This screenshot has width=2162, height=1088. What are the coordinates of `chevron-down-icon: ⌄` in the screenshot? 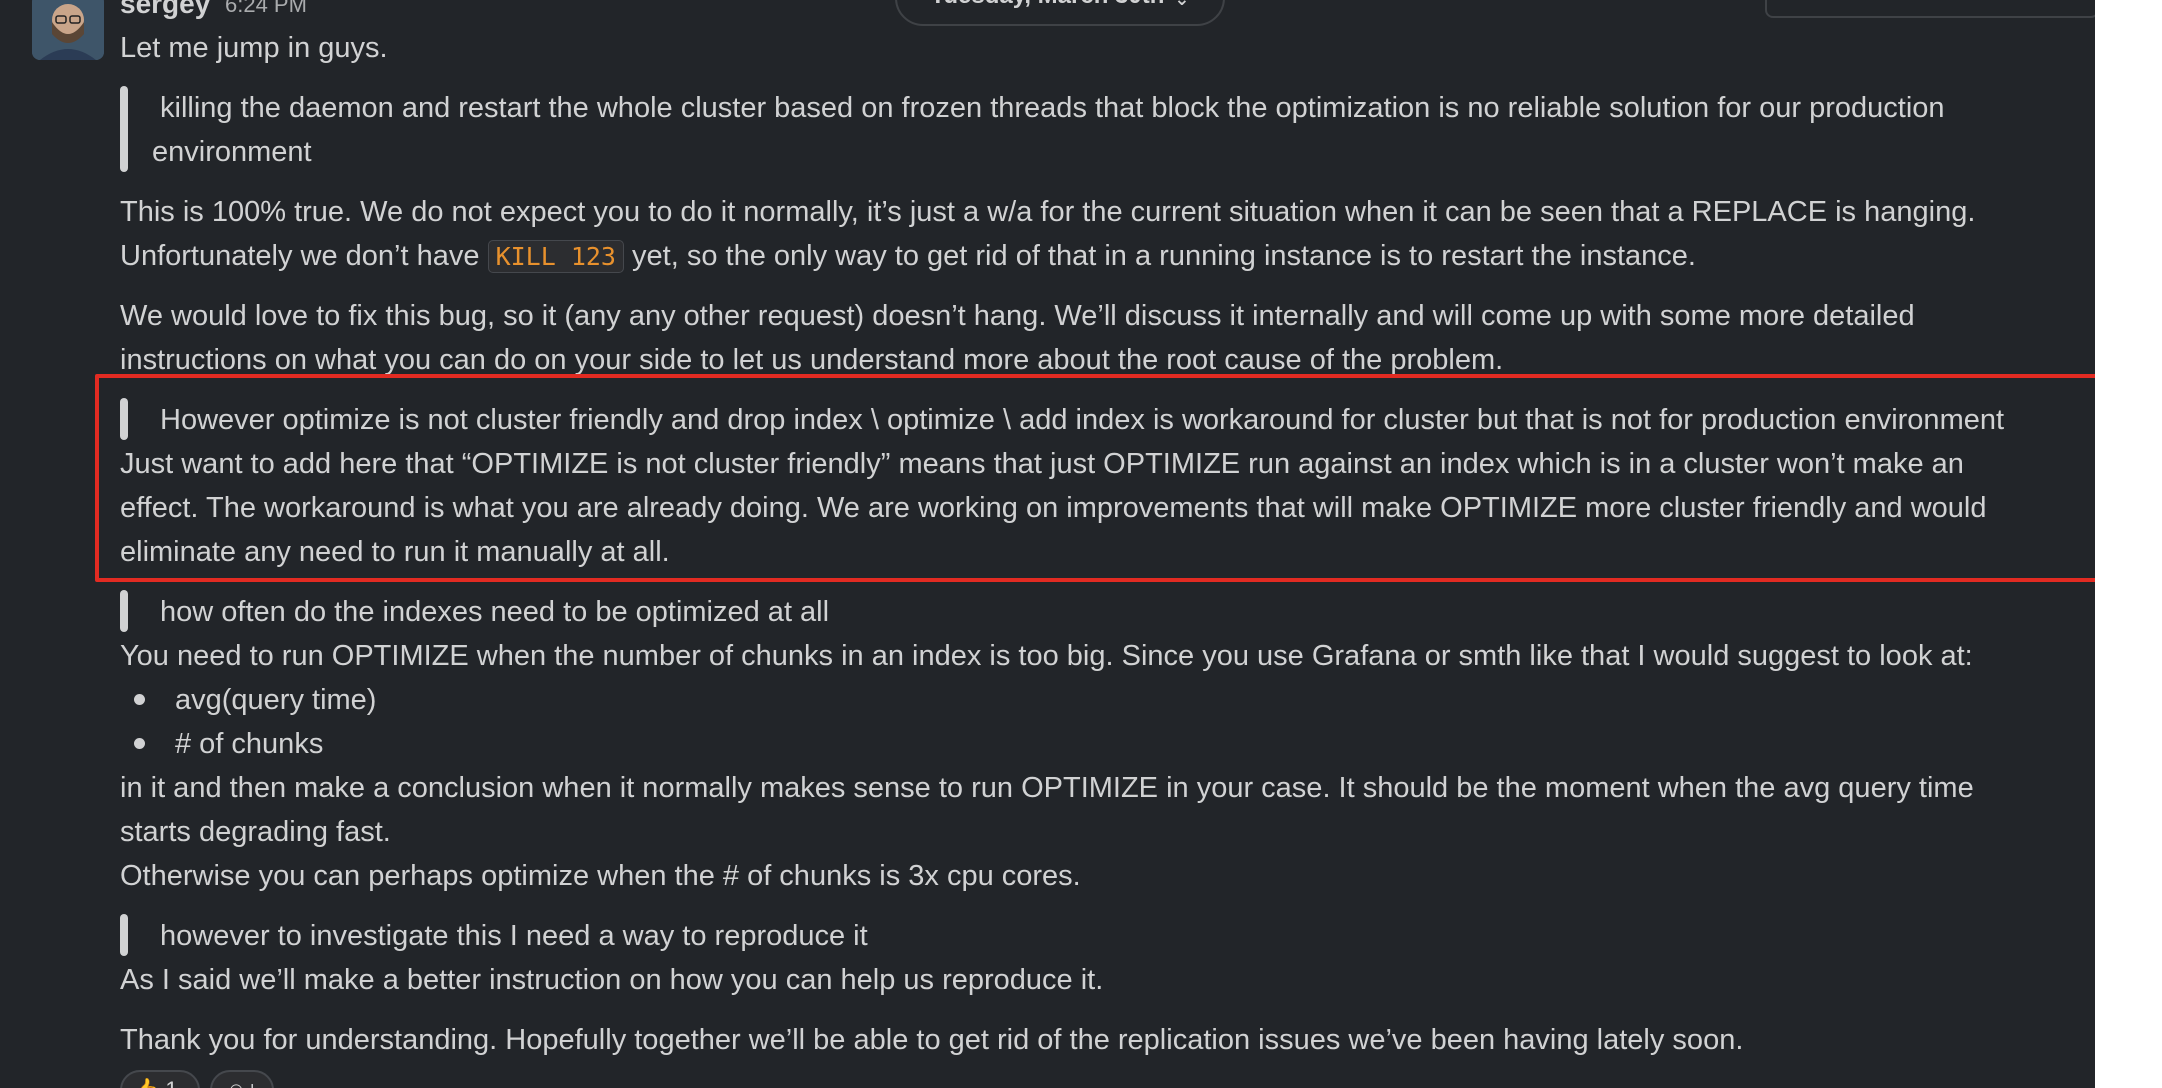 It's located at (1181, 5).